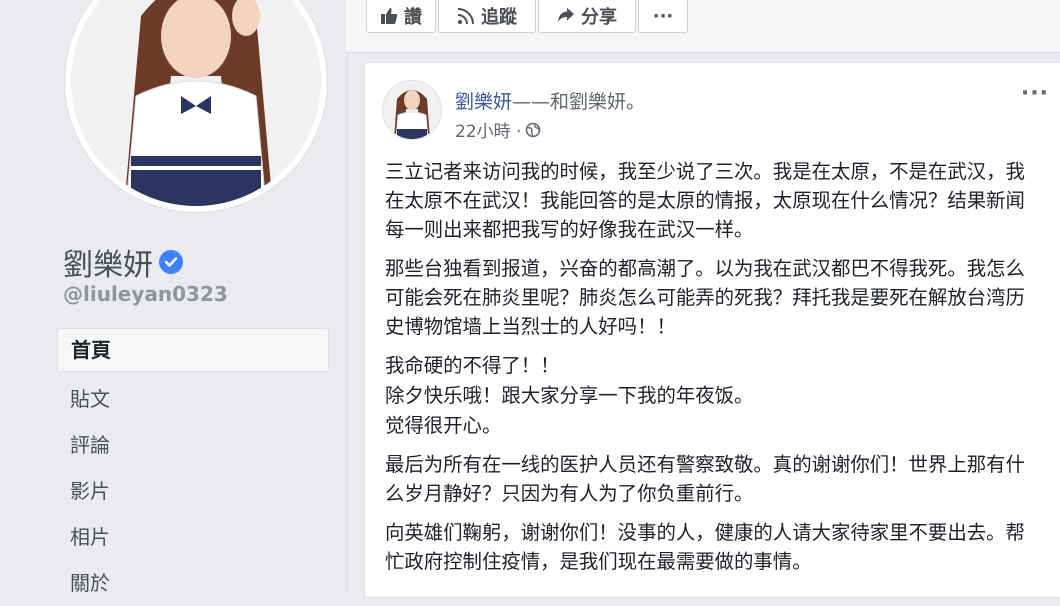 This screenshot has height=606, width=1060. I want to click on thumbs-up-icon, so click(389, 16).